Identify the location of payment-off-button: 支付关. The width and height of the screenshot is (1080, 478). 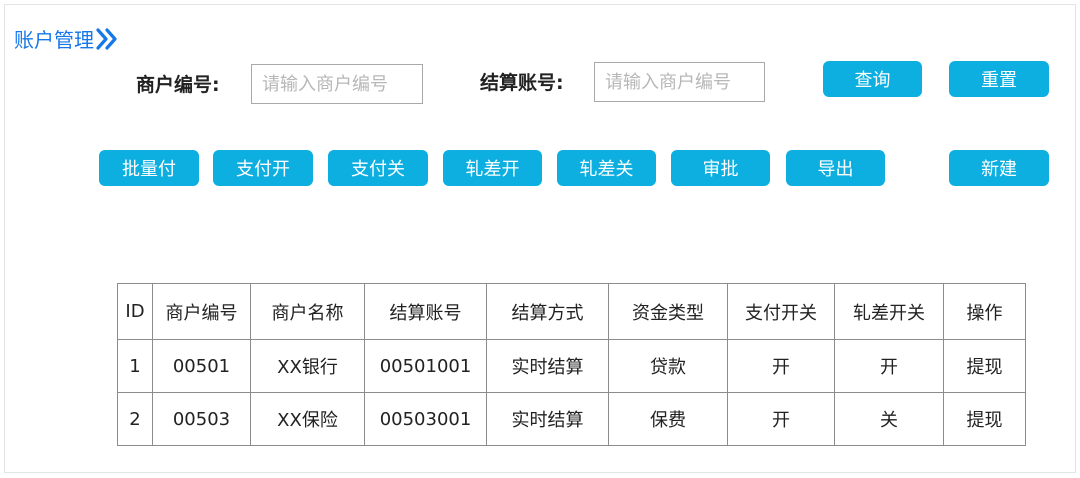
(378, 168).